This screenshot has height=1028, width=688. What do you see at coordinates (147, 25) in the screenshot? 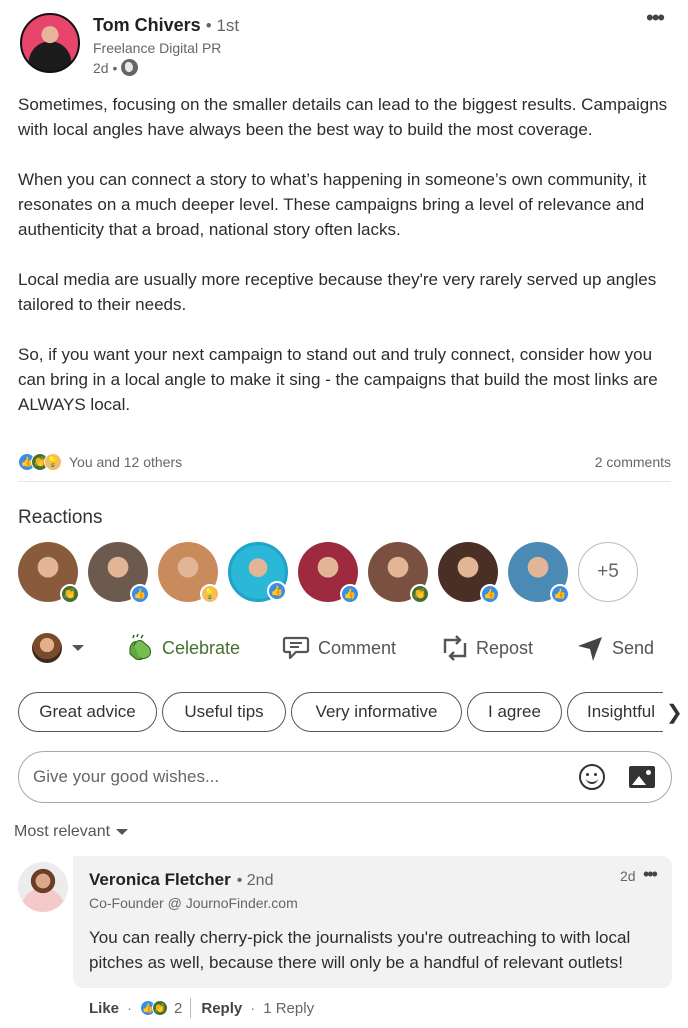
I see `author-name-text: Tom Chivers` at bounding box center [147, 25].